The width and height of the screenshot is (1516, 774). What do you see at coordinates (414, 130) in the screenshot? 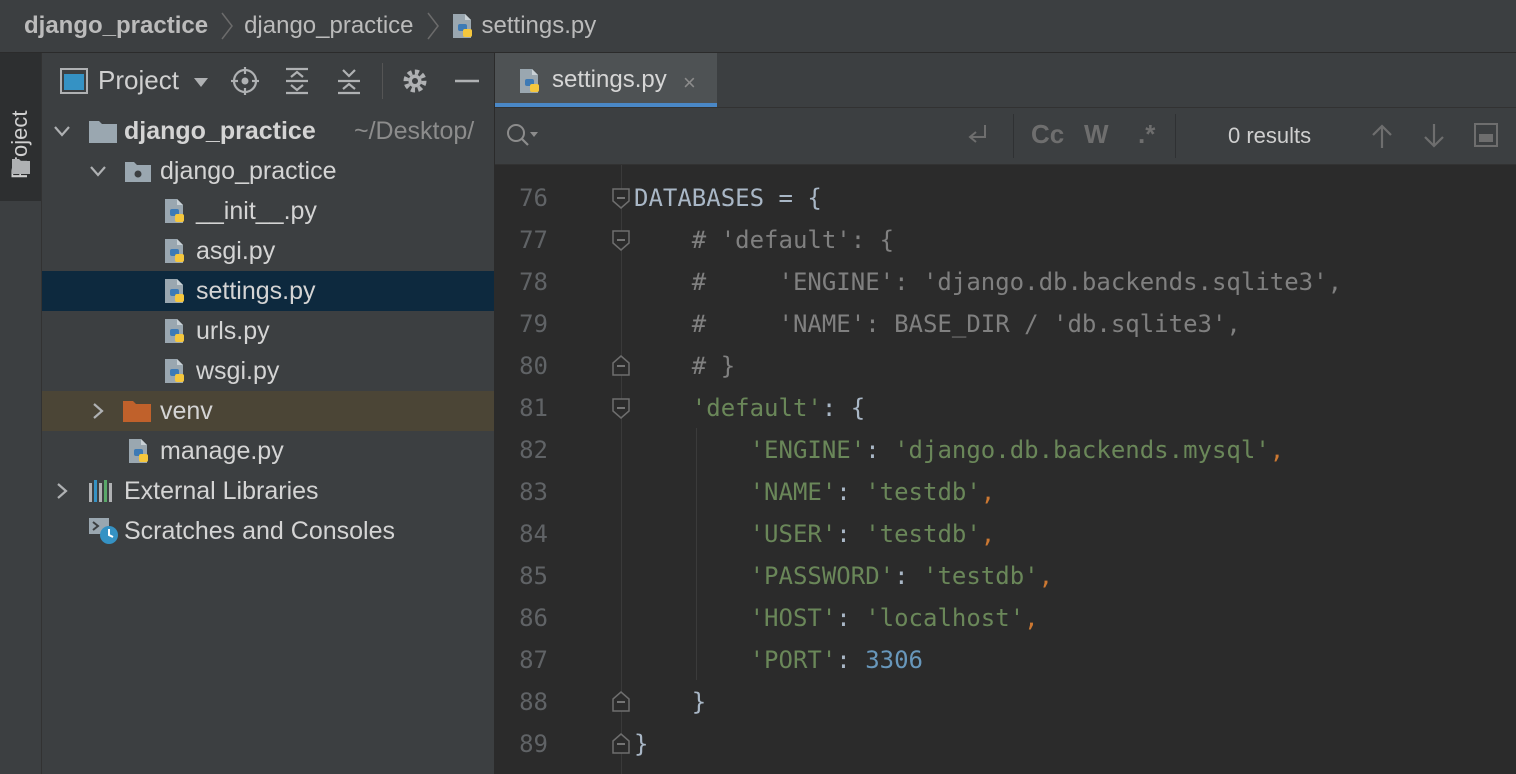
I see `tree-item-path: ~/Desktop/` at bounding box center [414, 130].